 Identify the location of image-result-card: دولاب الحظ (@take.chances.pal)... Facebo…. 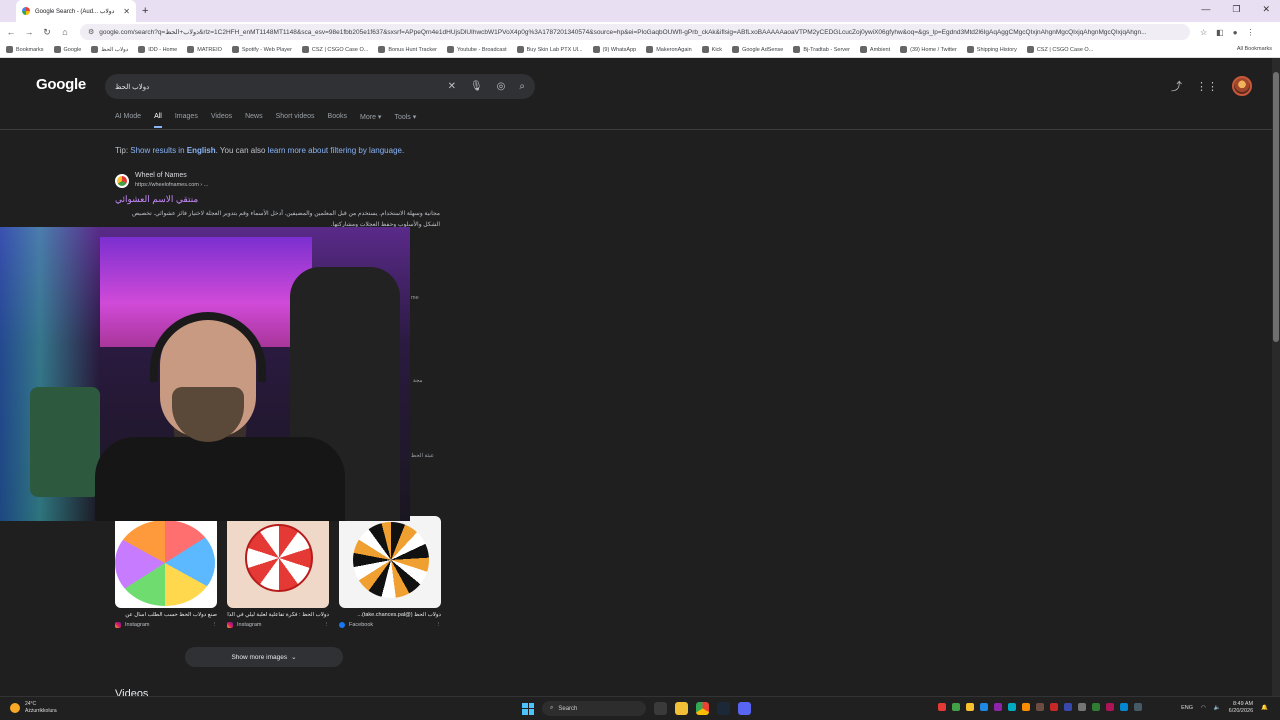
(390, 572).